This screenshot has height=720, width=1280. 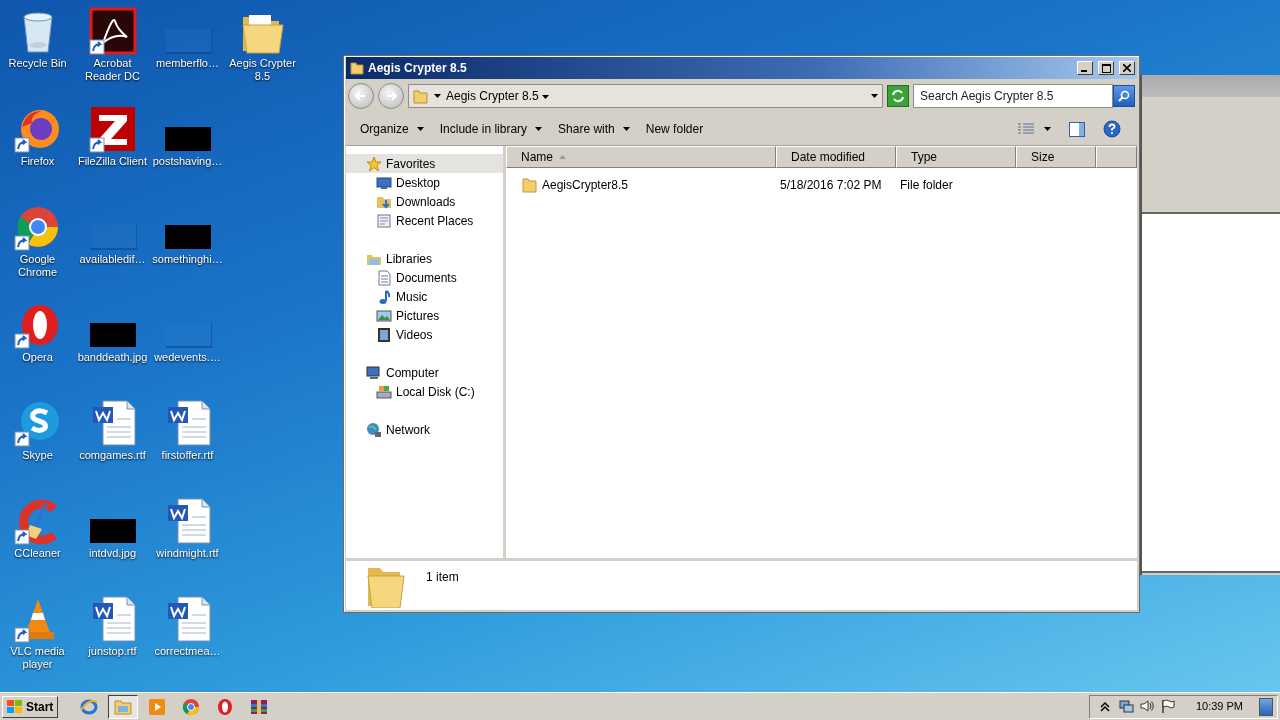 I want to click on icon-label: Google Chrome, so click(x=37, y=266).